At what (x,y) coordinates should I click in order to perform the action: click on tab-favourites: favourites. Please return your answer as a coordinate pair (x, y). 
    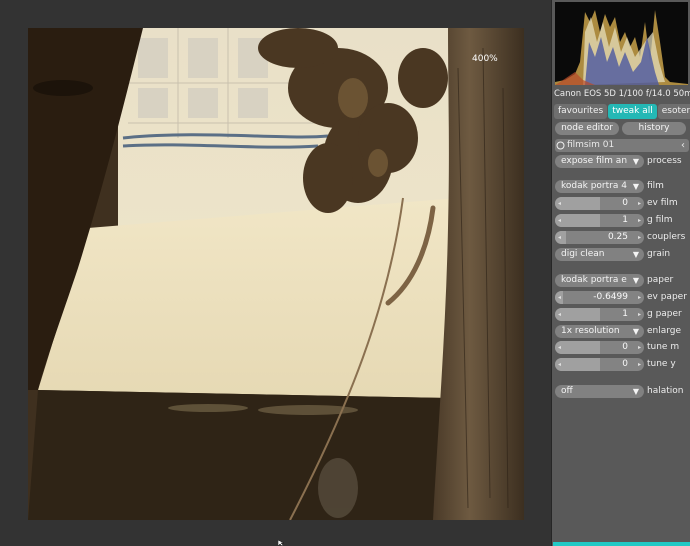
    Looking at the image, I should click on (581, 111).